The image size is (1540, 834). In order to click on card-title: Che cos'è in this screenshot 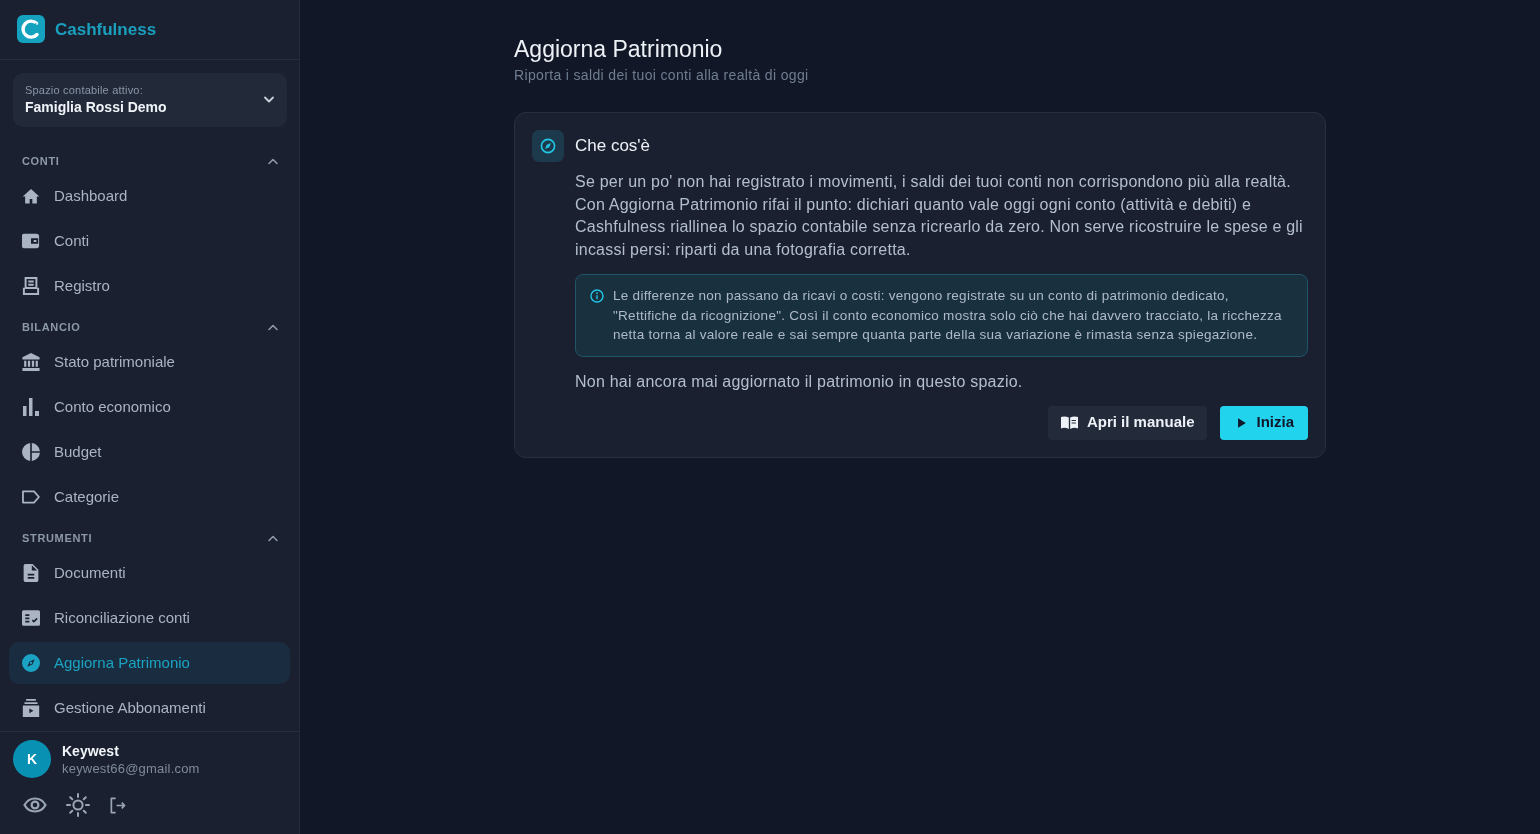, I will do `click(613, 146)`.